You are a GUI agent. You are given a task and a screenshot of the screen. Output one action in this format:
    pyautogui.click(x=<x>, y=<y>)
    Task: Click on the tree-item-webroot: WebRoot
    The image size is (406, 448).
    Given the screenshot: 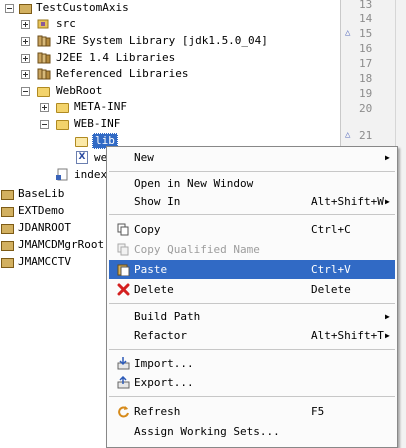 What is the action you would take?
    pyautogui.click(x=170, y=91)
    